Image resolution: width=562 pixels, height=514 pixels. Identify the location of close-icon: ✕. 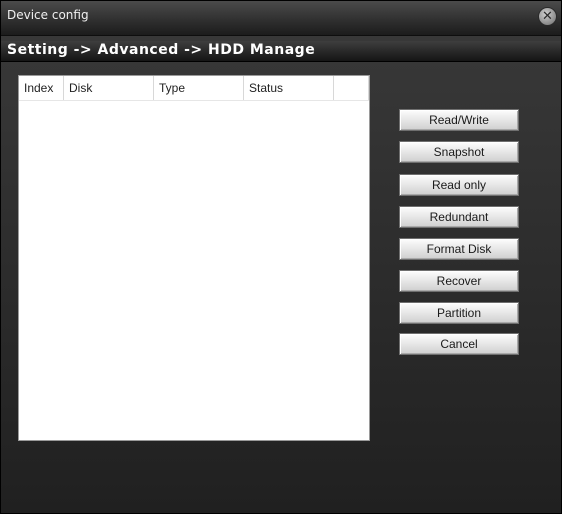
(547, 16).